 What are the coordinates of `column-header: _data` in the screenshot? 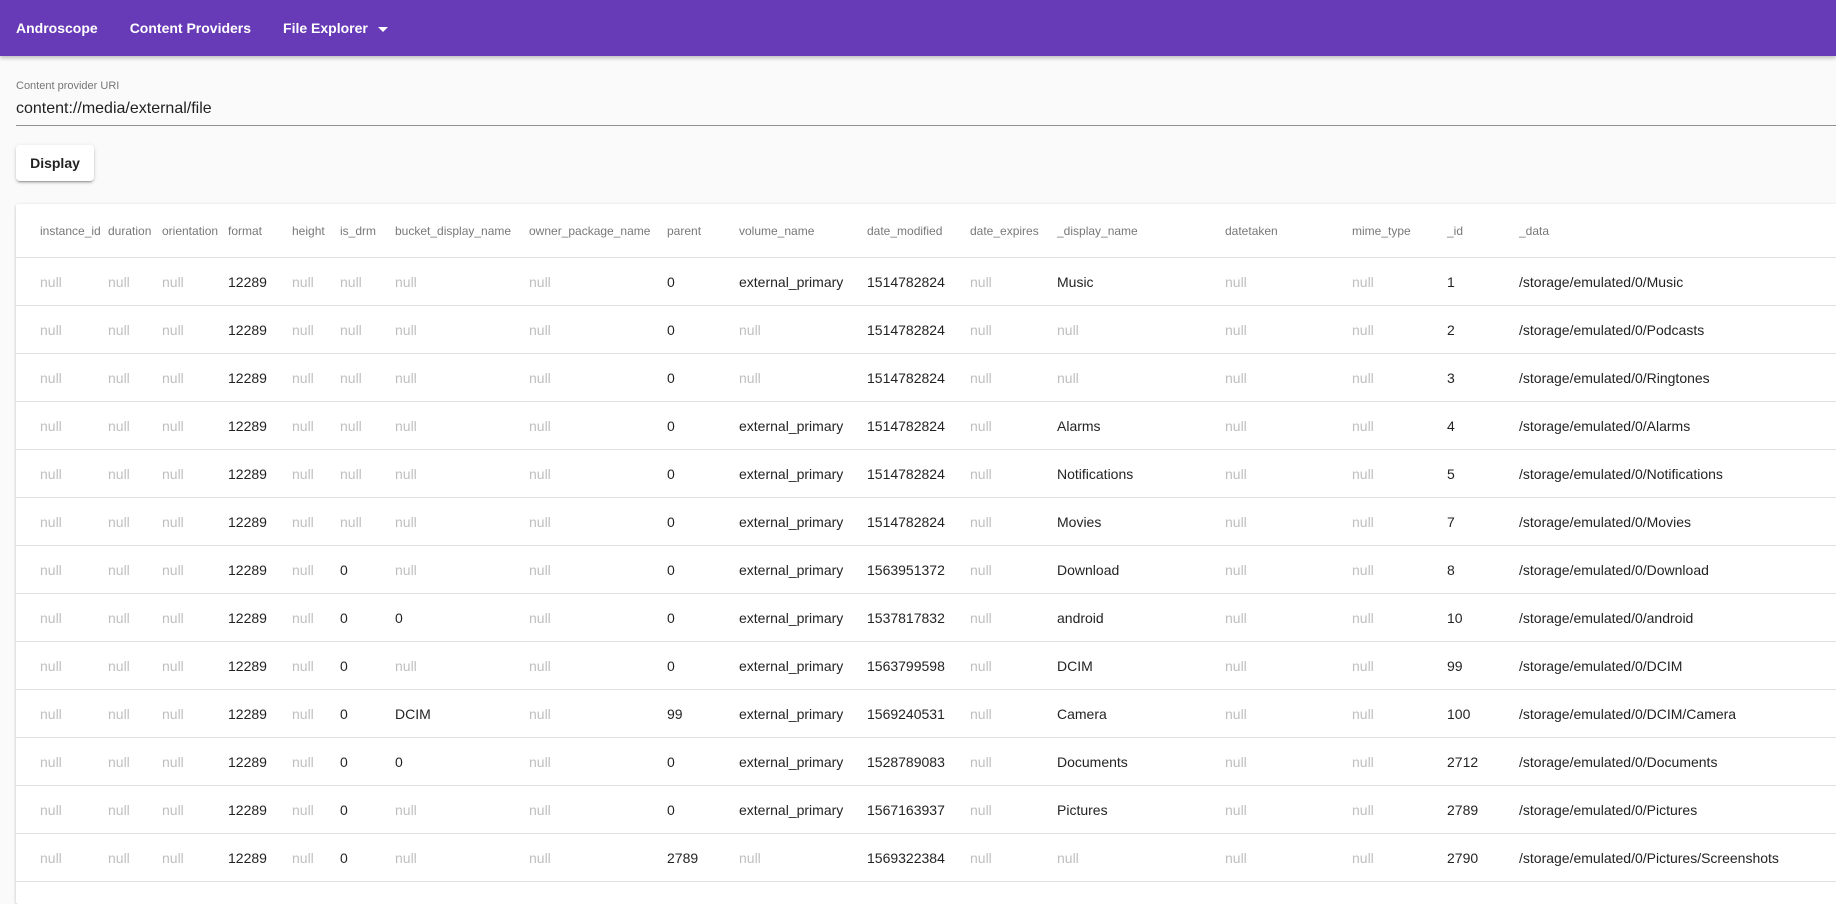 It's located at (1677, 231).